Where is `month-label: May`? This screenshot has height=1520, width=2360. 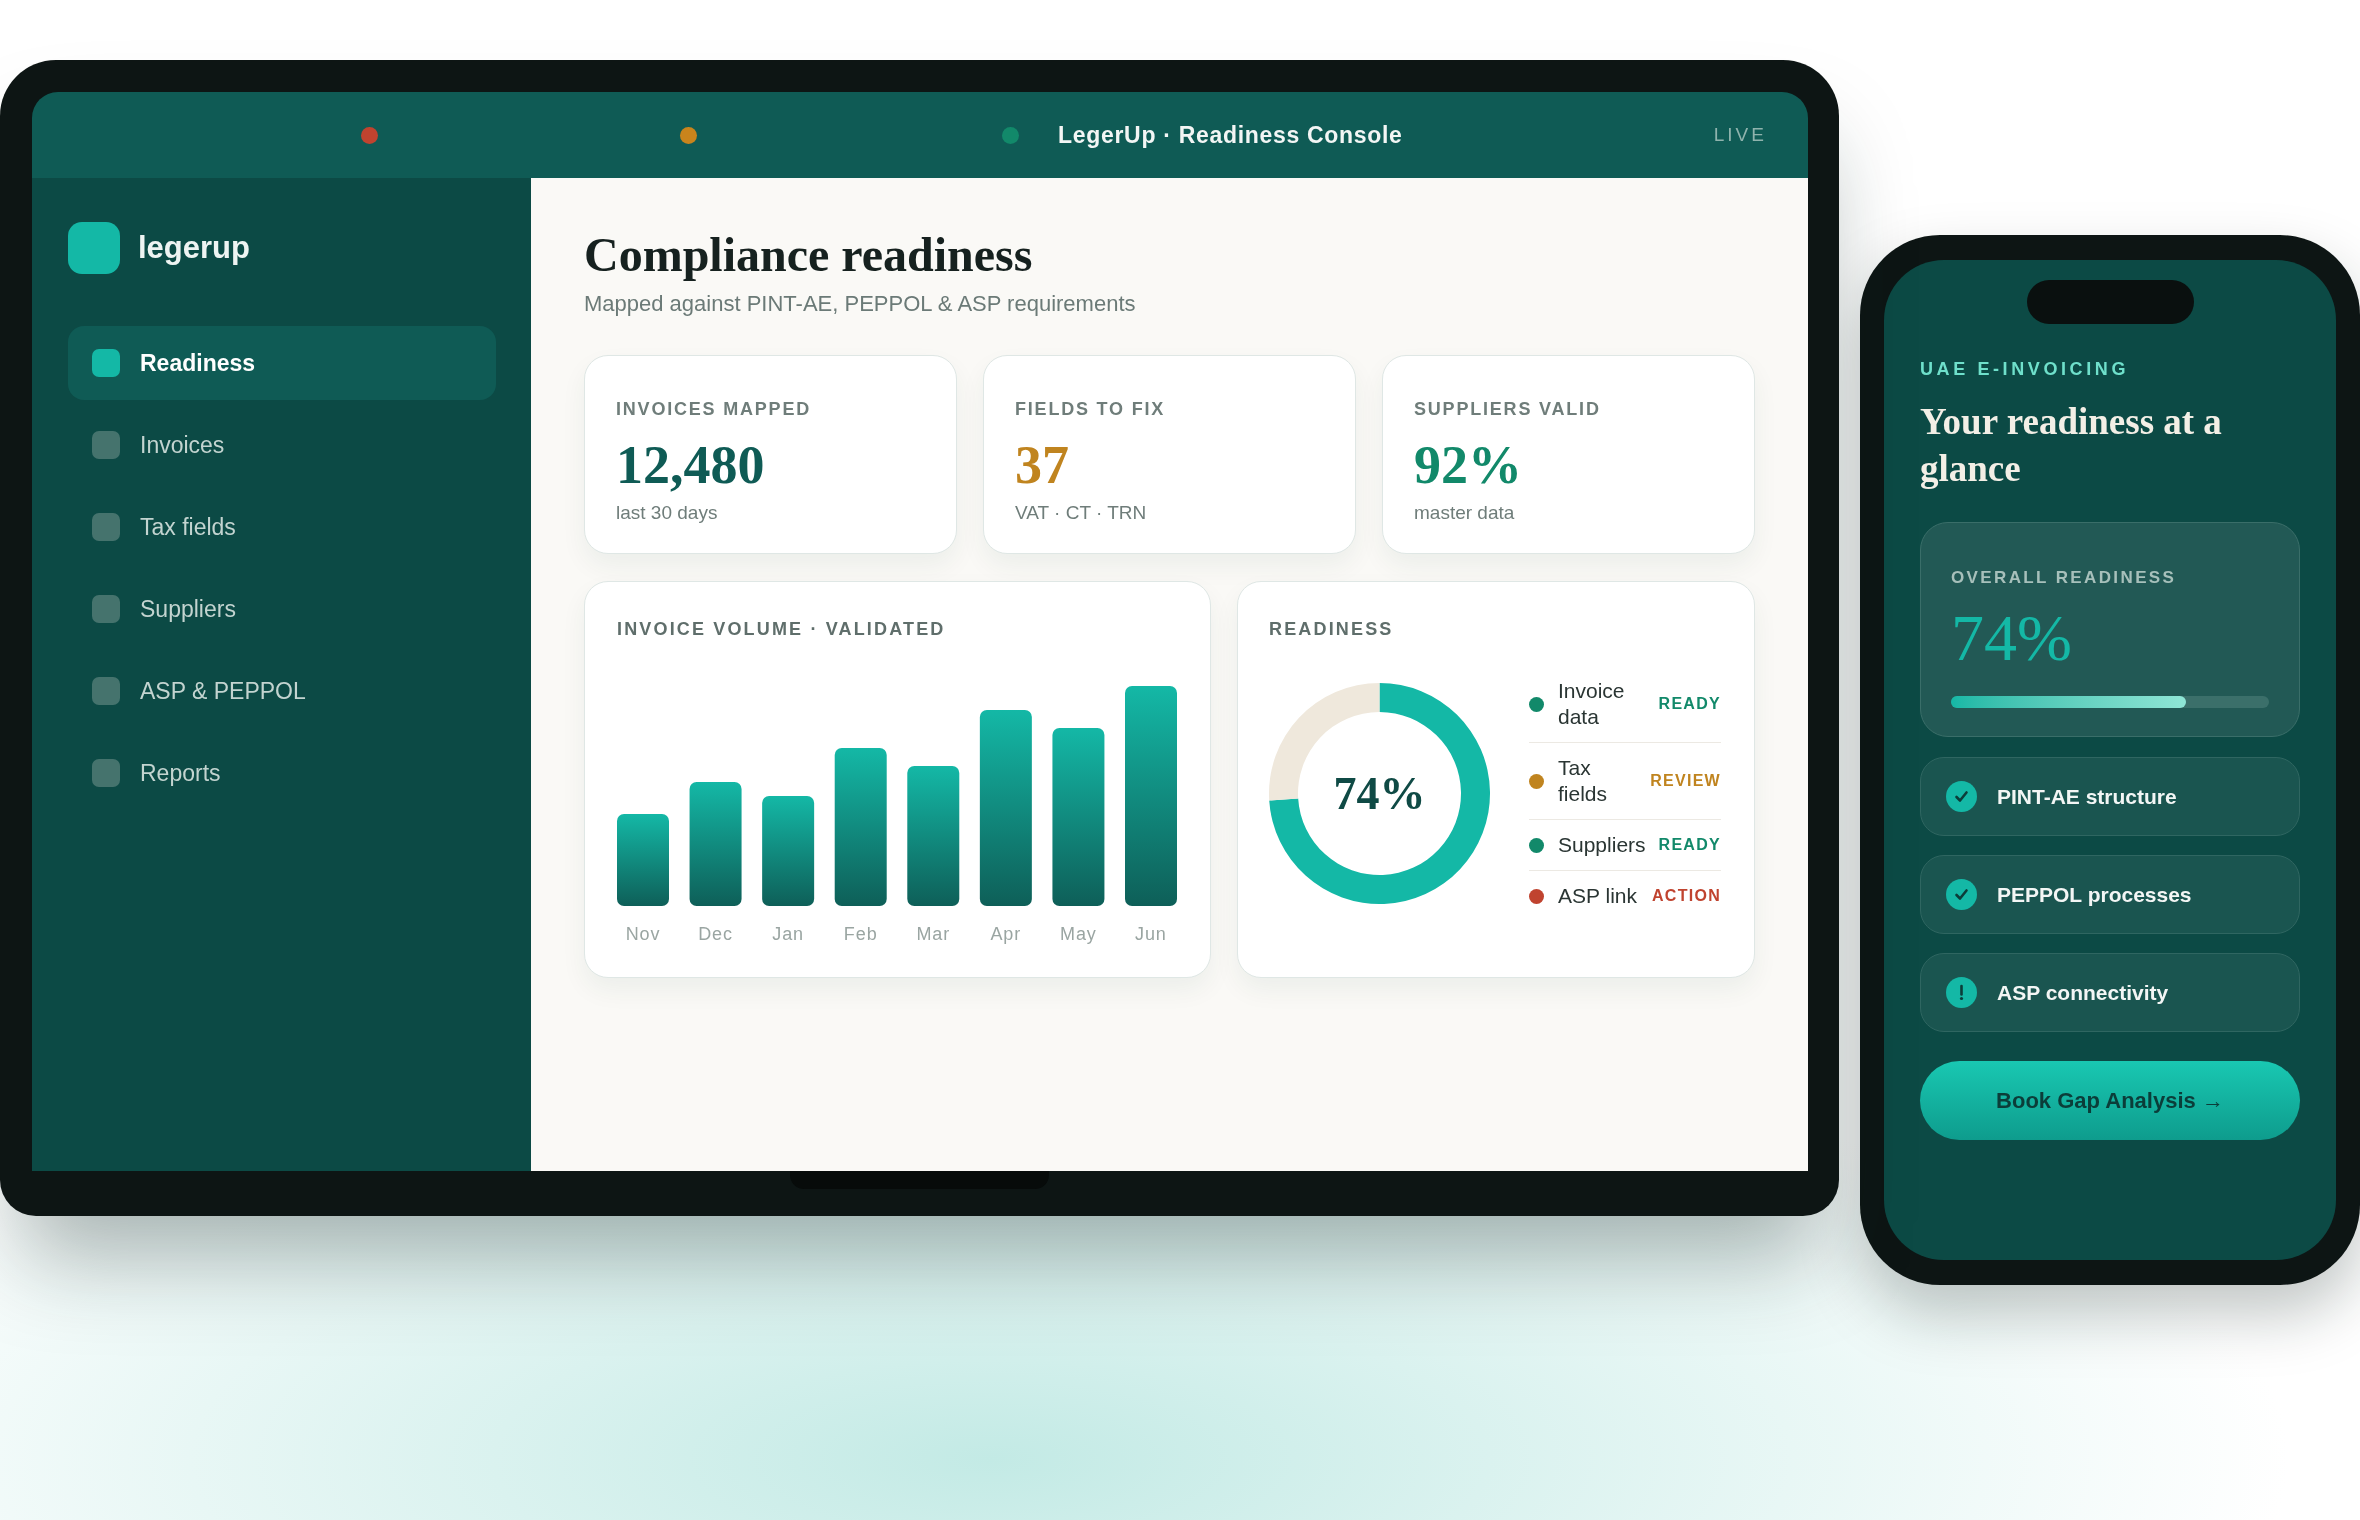 month-label: May is located at coordinates (1078, 934).